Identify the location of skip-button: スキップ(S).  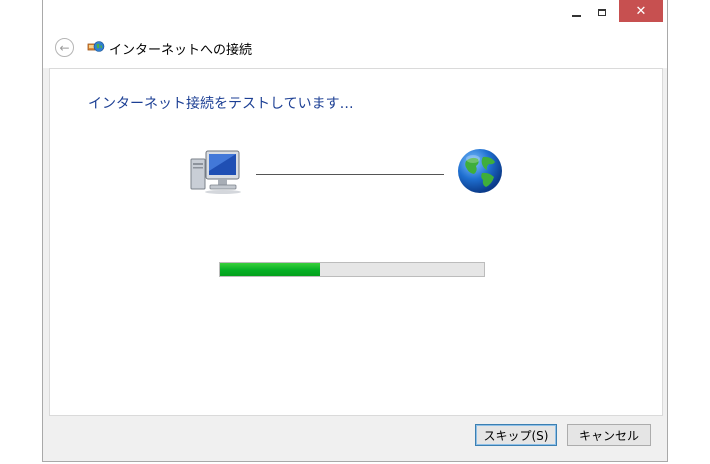
(516, 435).